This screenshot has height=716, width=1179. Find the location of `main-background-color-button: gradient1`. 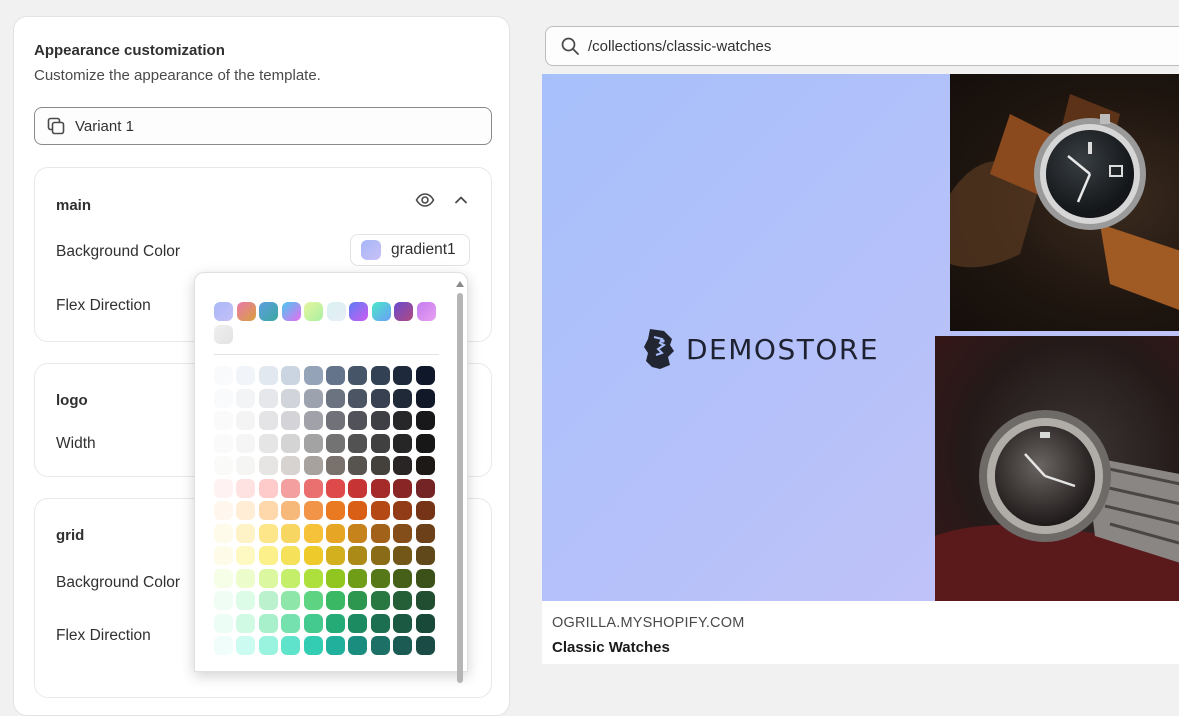

main-background-color-button: gradient1 is located at coordinates (410, 250).